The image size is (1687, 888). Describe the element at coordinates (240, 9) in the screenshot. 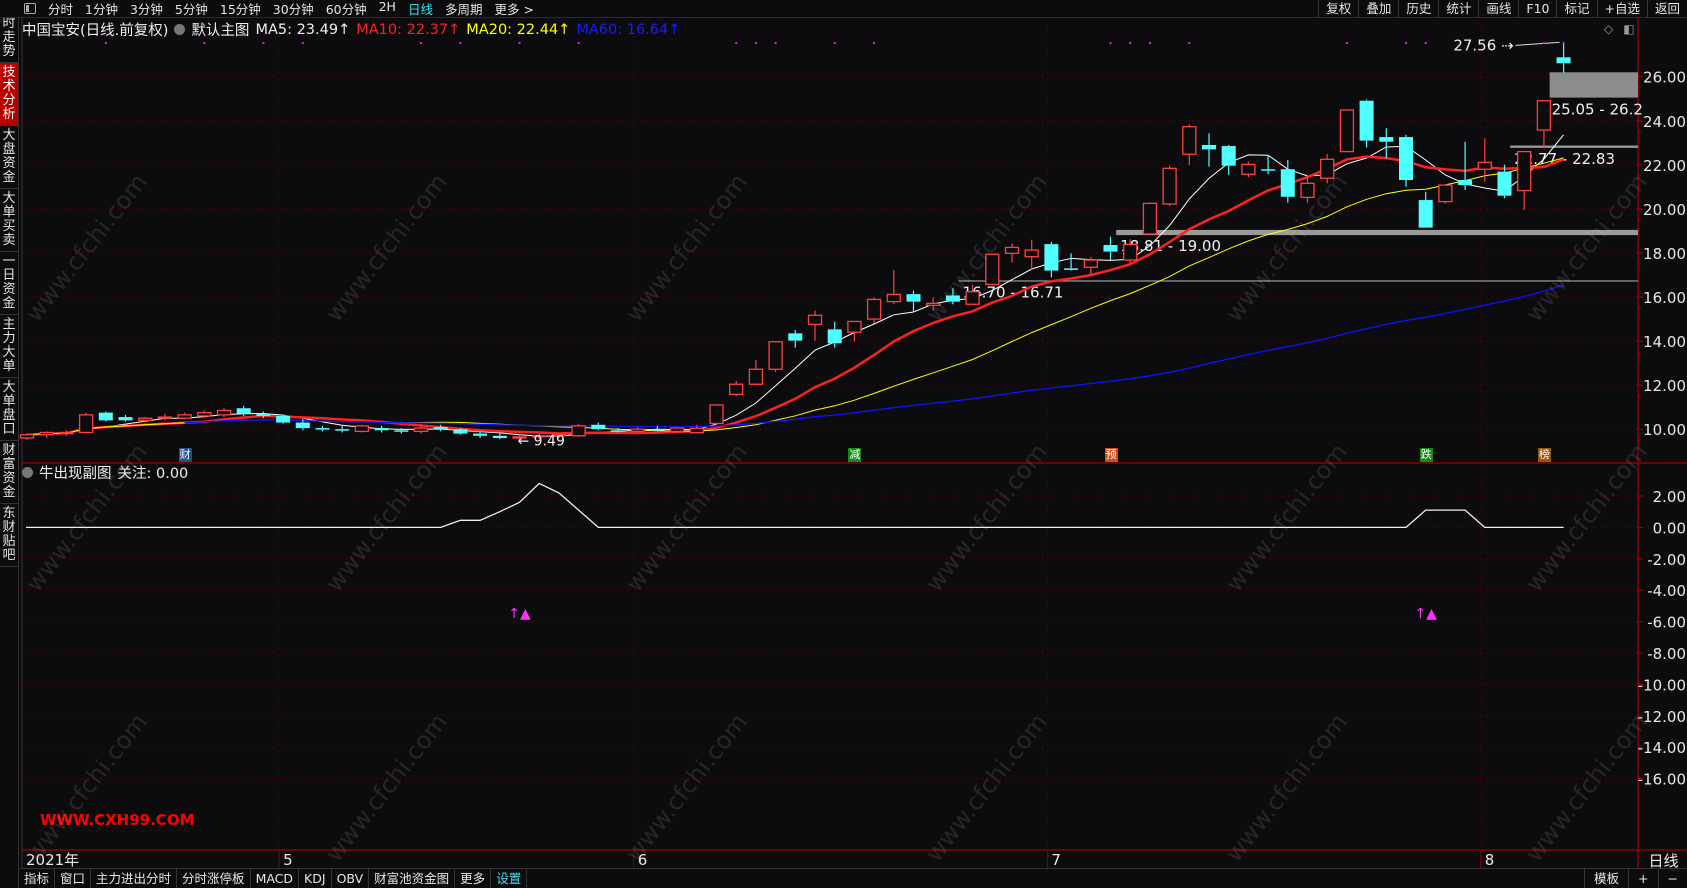

I see `period-tab-4: 15分钟` at that location.